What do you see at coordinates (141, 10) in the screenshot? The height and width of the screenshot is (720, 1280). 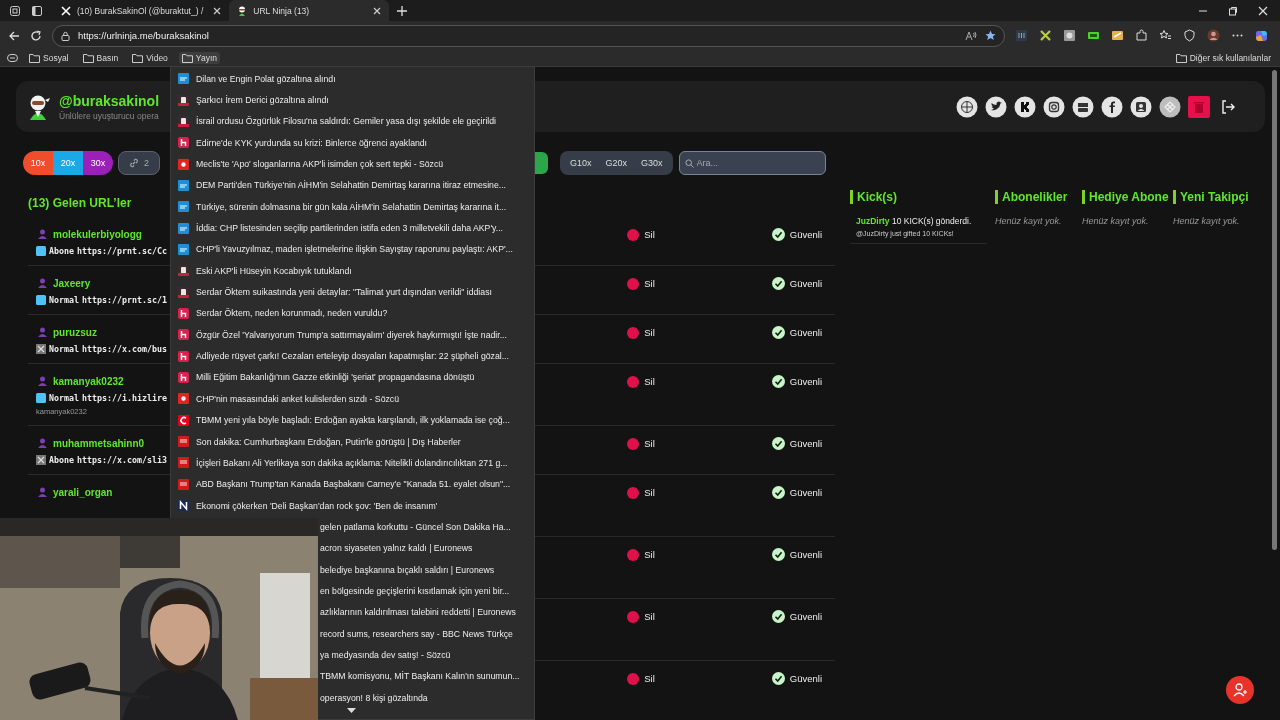 I see `browser-tab: (10) BurakSakinOl (@buraktut_) /` at bounding box center [141, 10].